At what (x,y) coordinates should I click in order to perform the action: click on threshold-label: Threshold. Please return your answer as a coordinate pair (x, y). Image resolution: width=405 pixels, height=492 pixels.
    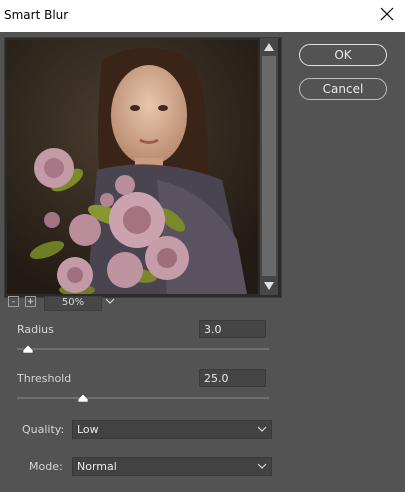
    Looking at the image, I should click on (44, 378).